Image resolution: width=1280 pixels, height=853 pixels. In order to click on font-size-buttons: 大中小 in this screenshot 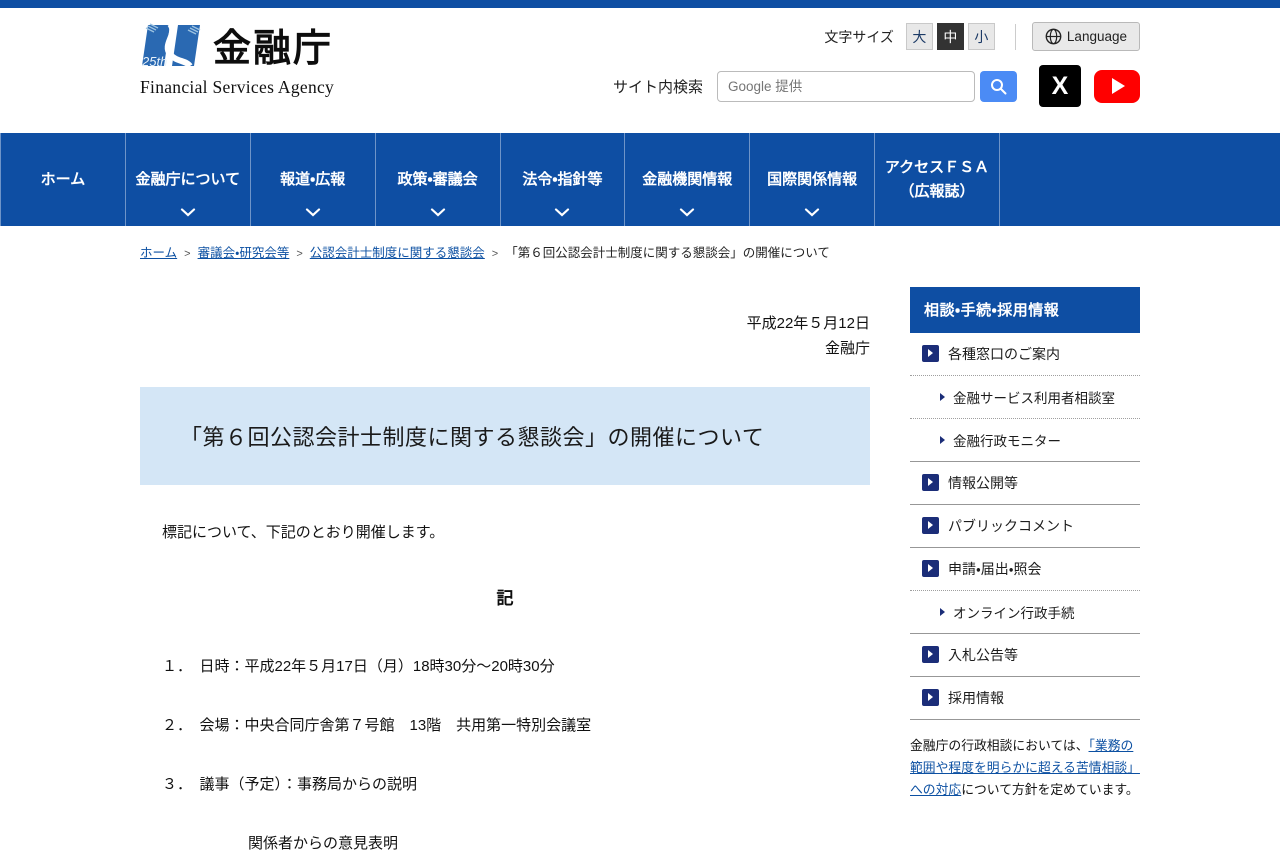, I will do `click(948, 36)`.